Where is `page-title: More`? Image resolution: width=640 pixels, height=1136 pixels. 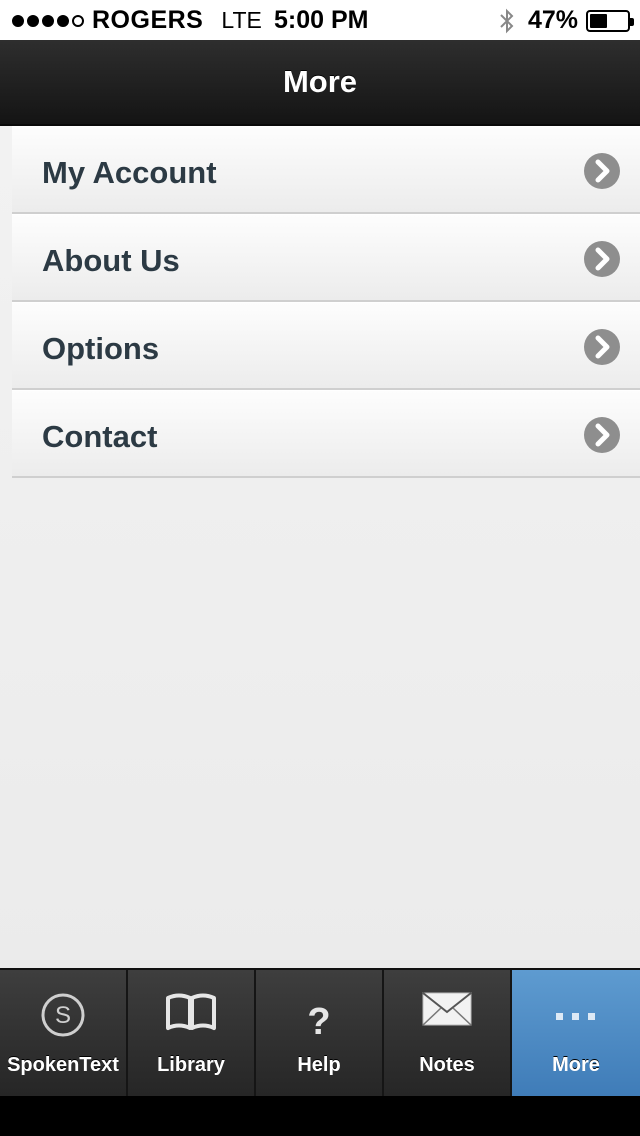 page-title: More is located at coordinates (320, 81).